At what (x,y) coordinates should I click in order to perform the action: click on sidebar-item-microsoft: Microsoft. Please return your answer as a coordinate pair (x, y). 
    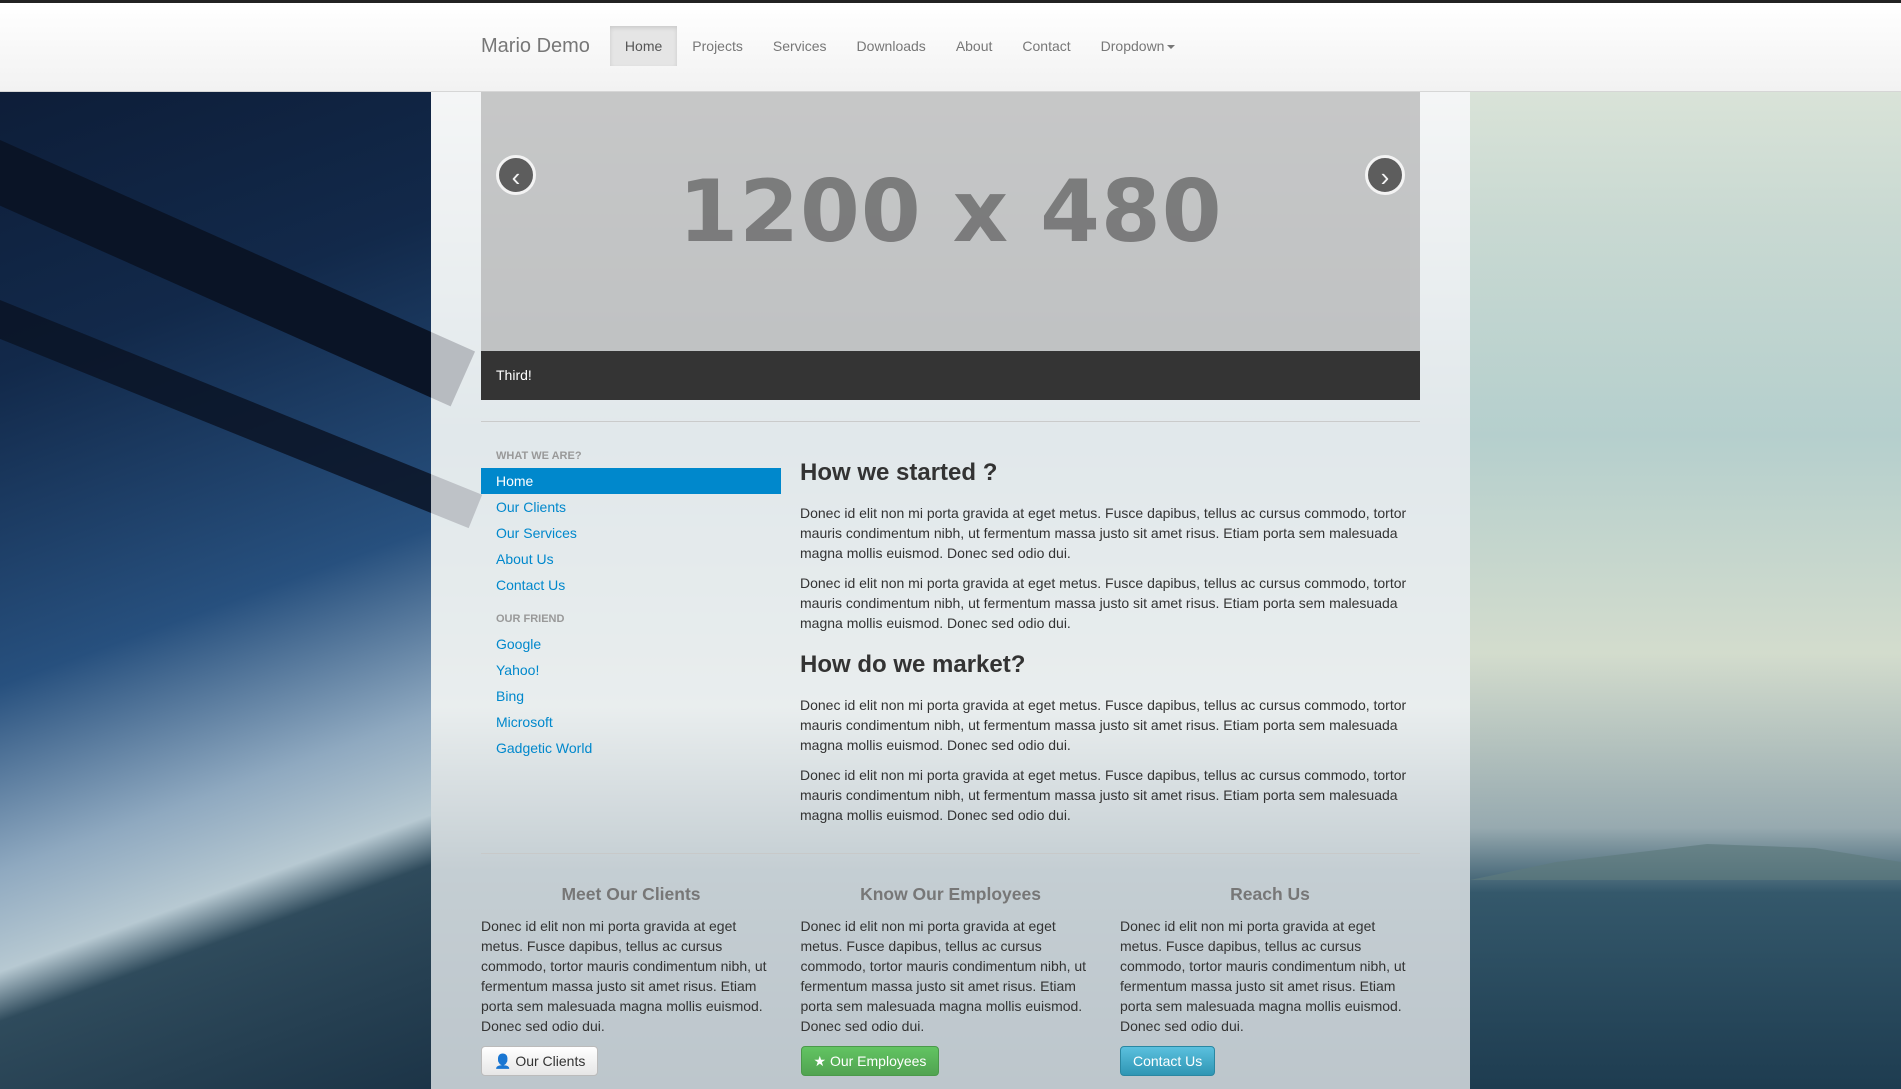
    Looking at the image, I should click on (631, 722).